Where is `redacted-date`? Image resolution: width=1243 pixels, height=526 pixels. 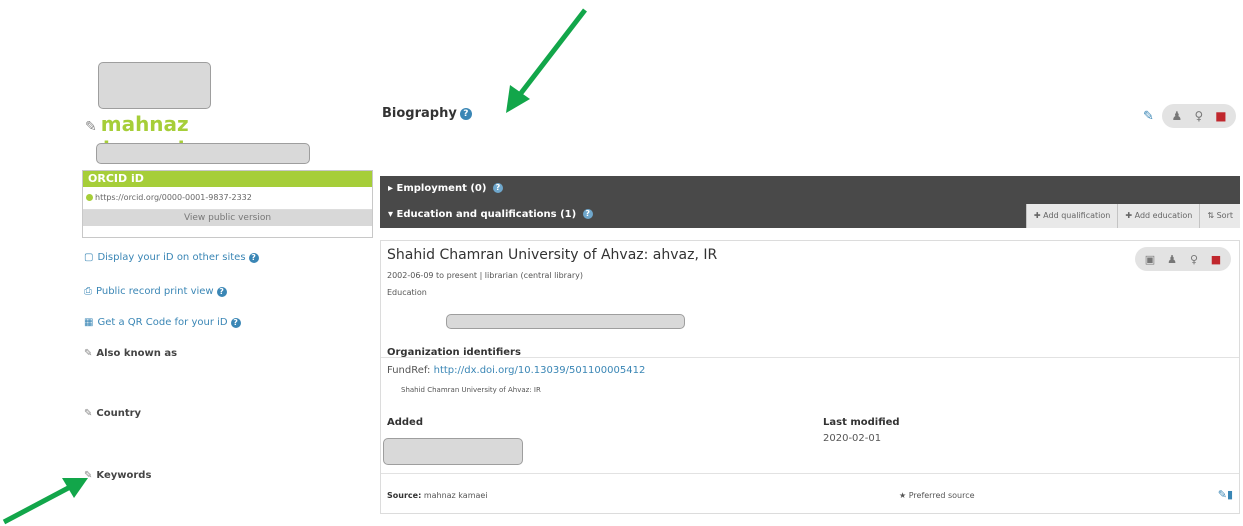
redacted-date is located at coordinates (453, 451).